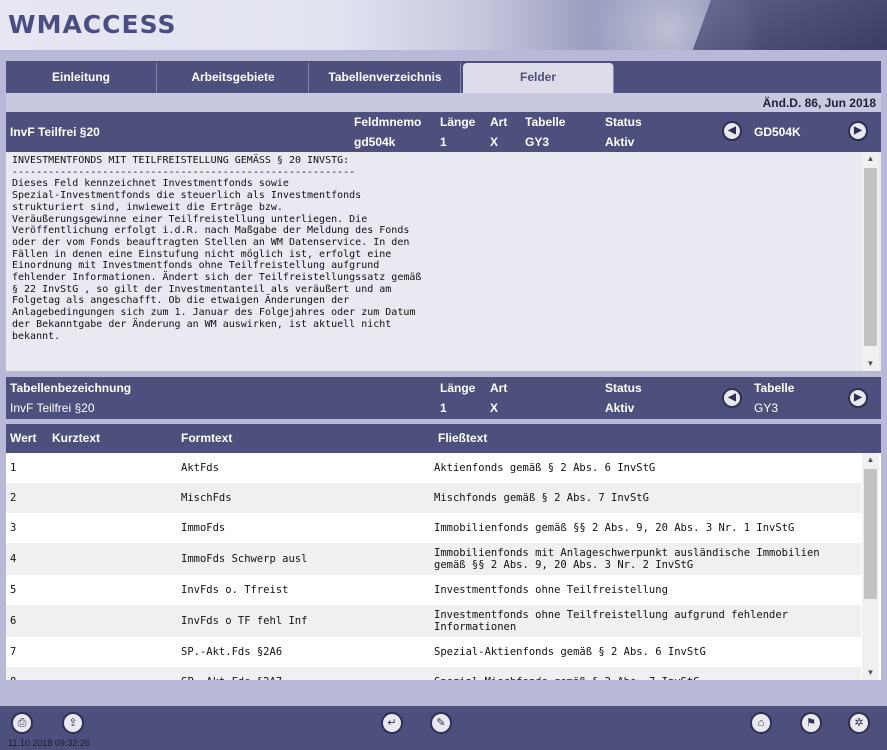 This screenshot has width=887, height=750. Describe the element at coordinates (541, 498) in the screenshot. I see `row-fliesstext: Mischfonds gemäß § 2 Abs. 7 InvStG` at that location.